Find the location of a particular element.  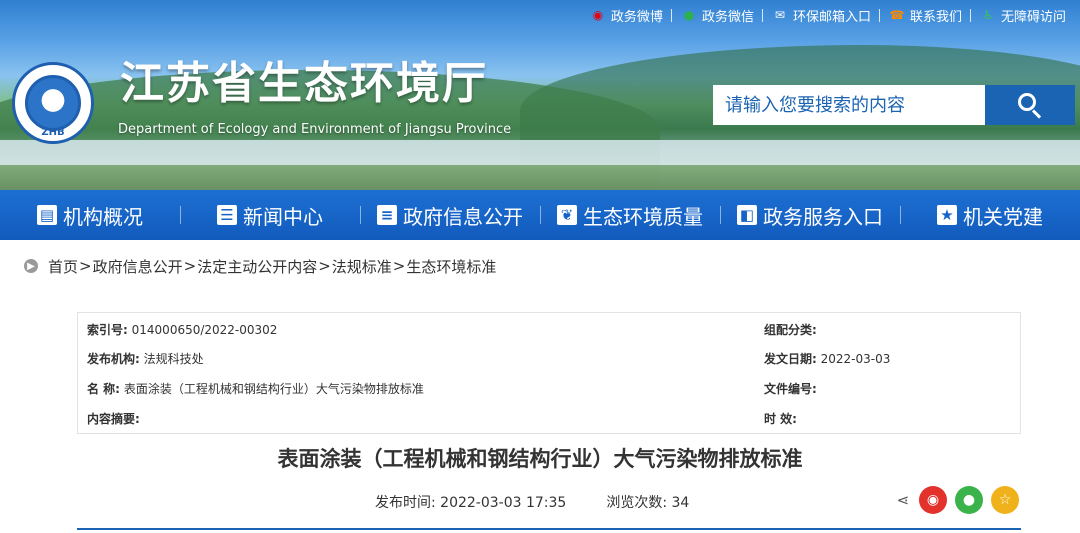

search-button is located at coordinates (1030, 105).